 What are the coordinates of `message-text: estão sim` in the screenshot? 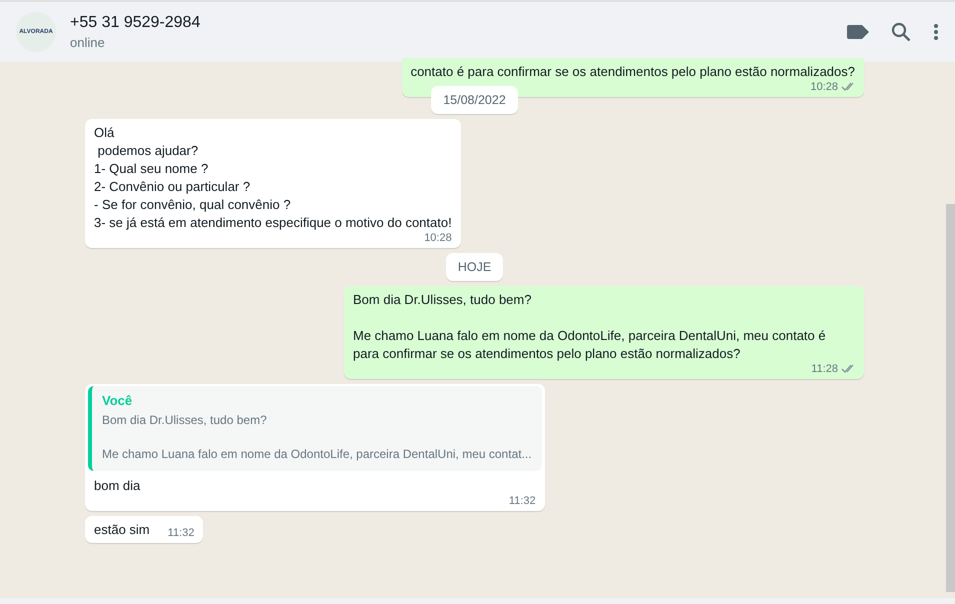 It's located at (122, 530).